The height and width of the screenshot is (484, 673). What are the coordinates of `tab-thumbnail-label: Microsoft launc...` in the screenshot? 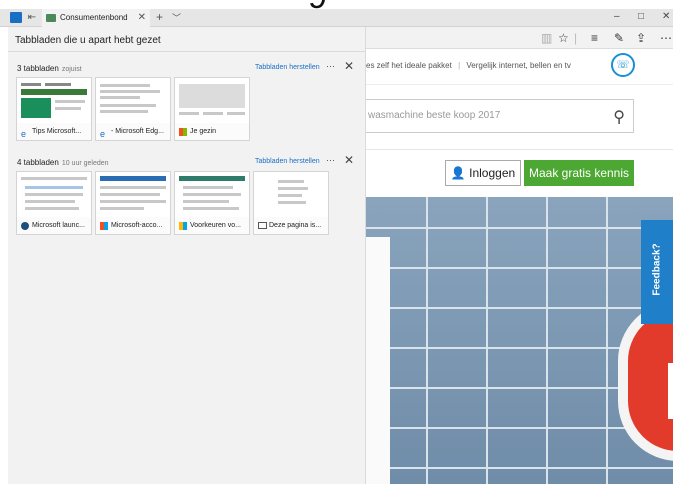 It's located at (54, 225).